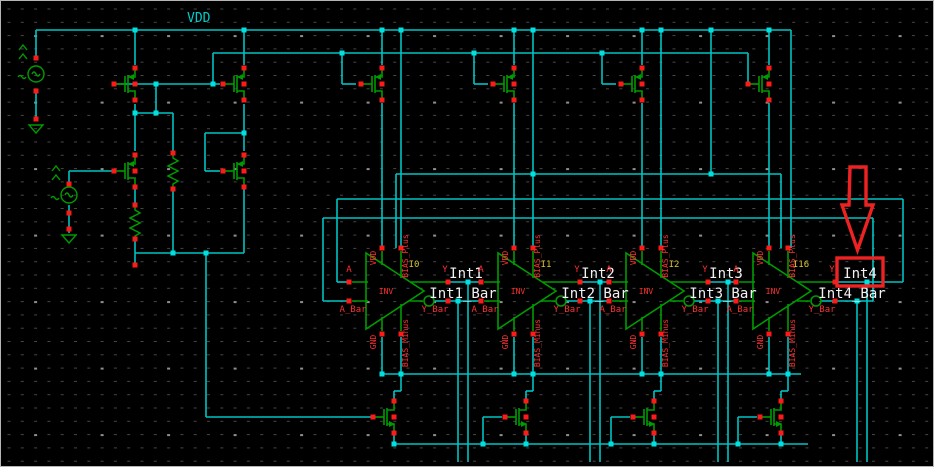  What do you see at coordinates (199, 18) in the screenshot?
I see `vdd-net-label: VDD` at bounding box center [199, 18].